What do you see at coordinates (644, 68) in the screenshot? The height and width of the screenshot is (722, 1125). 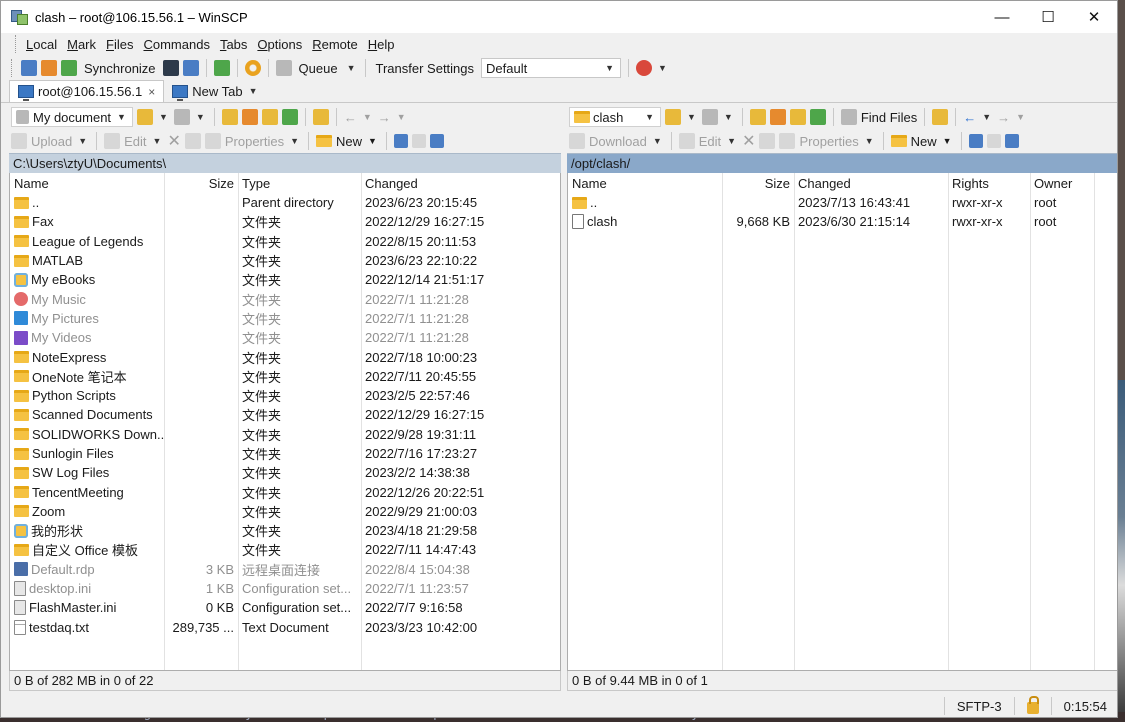 I see `transfer-options-icon` at bounding box center [644, 68].